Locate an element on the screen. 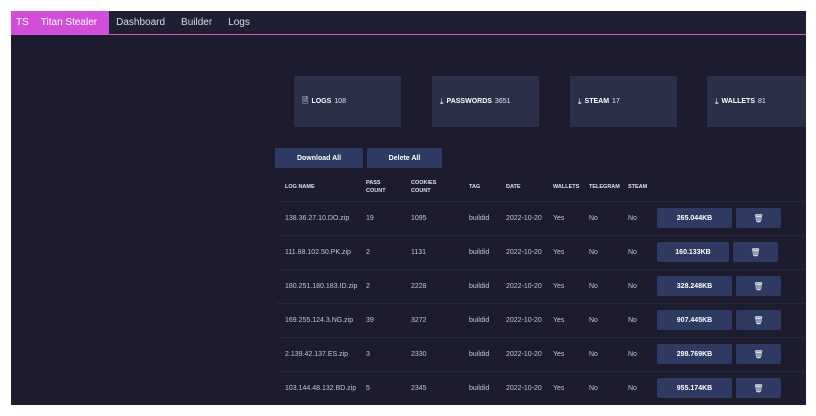 The height and width of the screenshot is (416, 816). stat-label: PASSWORDS is located at coordinates (469, 101).